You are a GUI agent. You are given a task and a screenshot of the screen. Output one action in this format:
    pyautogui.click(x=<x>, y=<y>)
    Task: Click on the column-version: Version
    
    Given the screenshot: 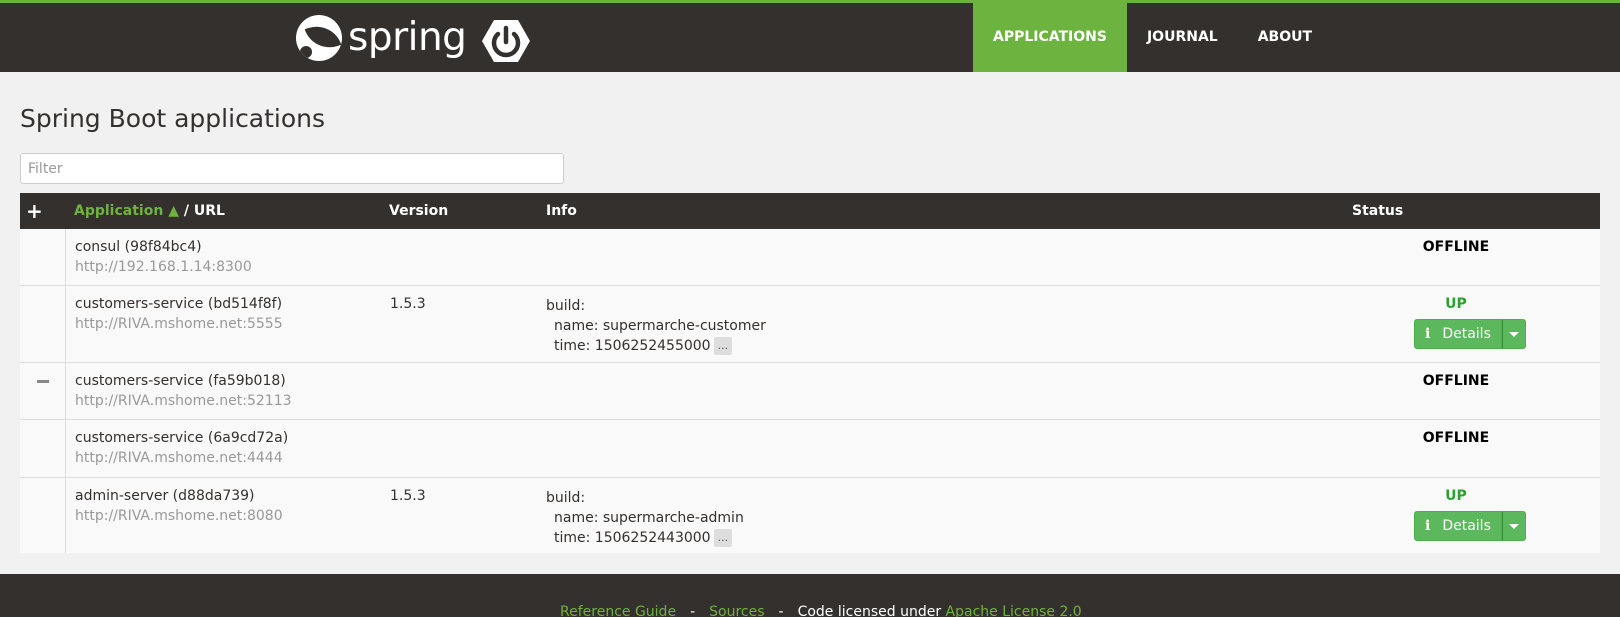 What is the action you would take?
    pyautogui.click(x=419, y=211)
    